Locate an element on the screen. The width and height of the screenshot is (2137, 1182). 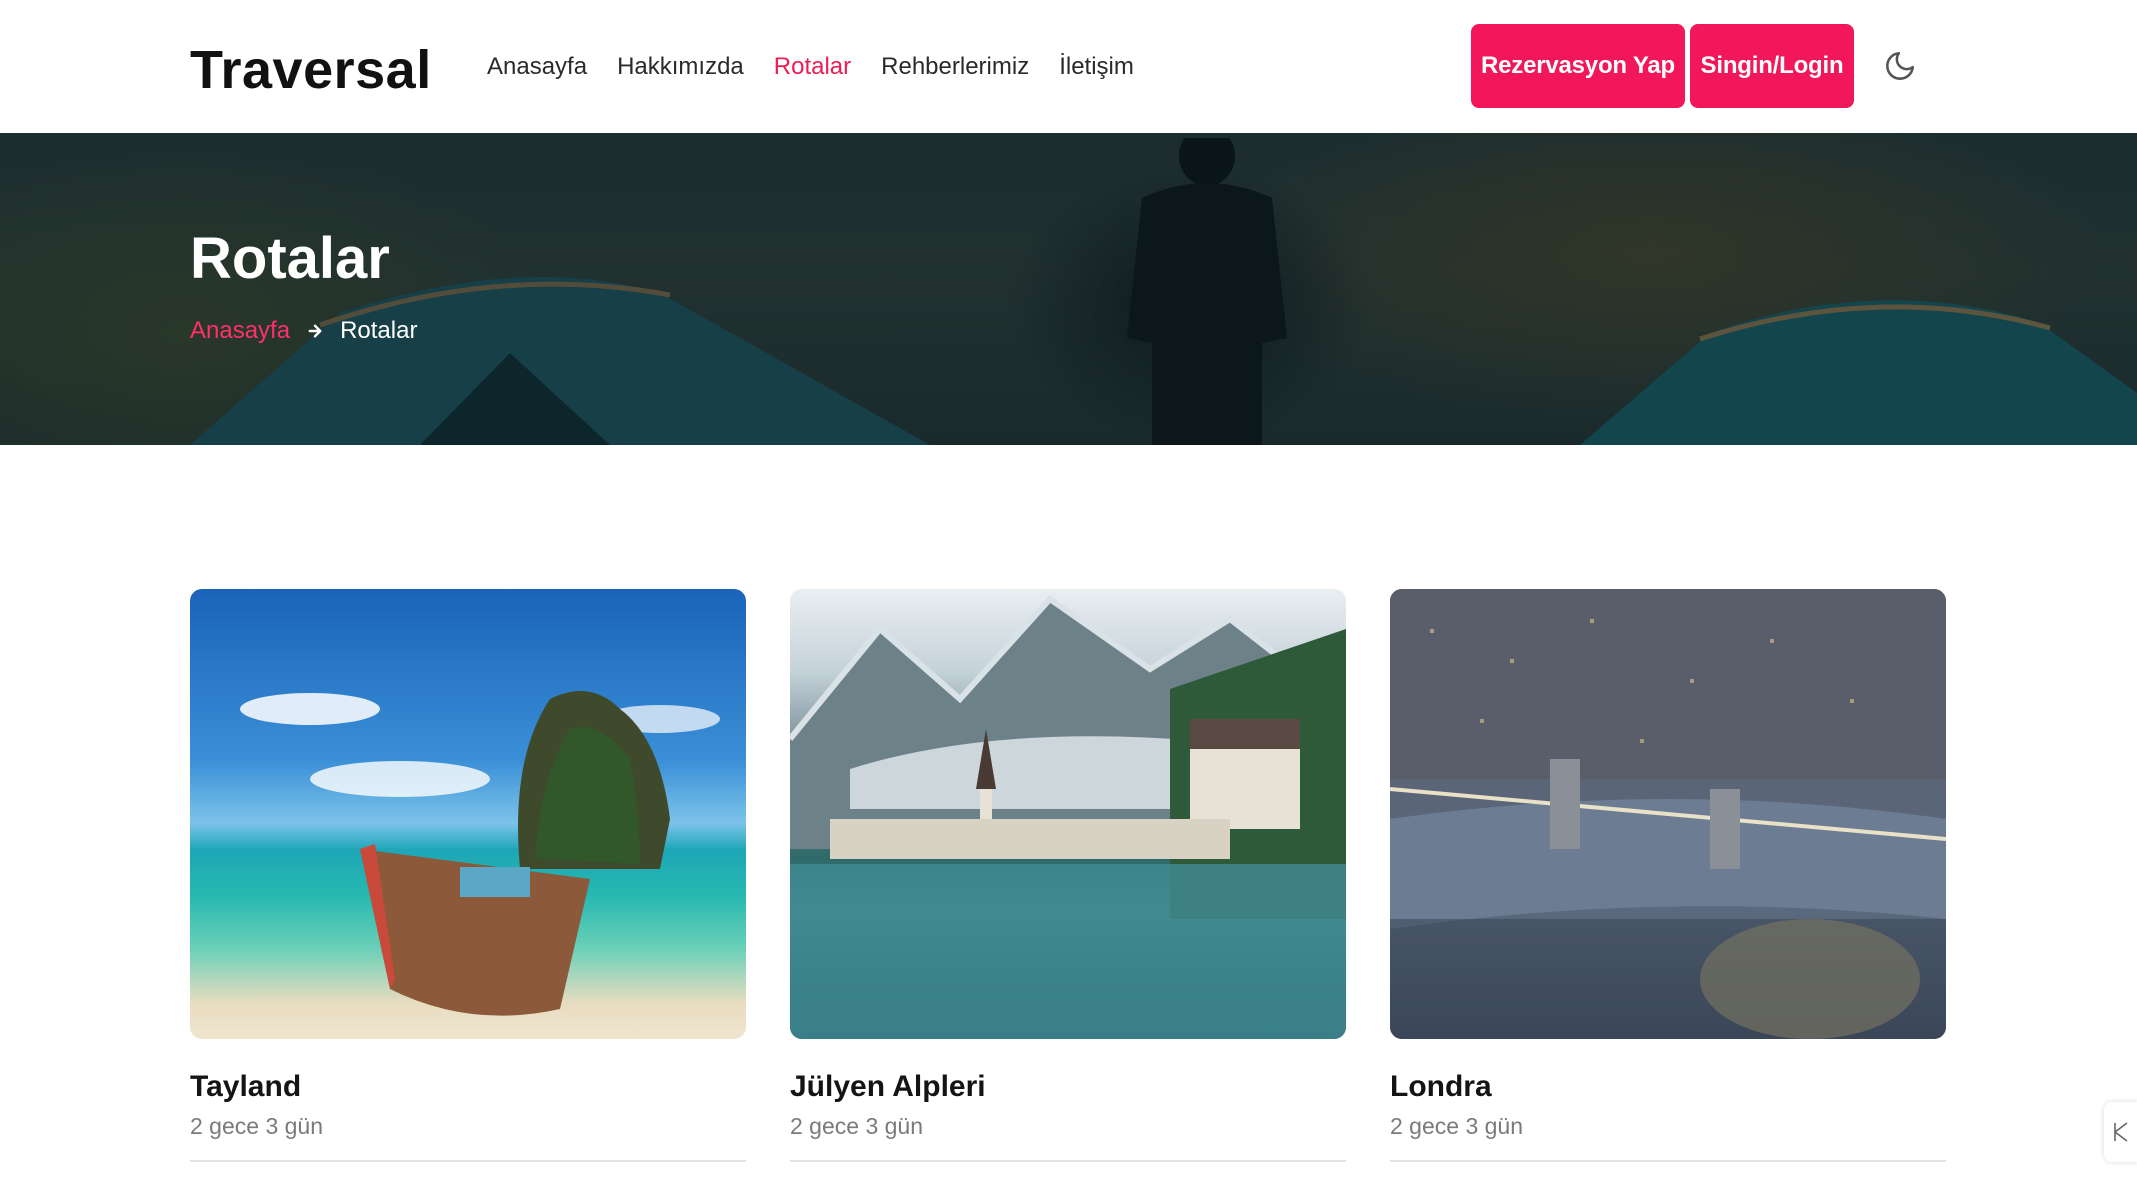
breadcrumb-current: Rotalar is located at coordinates (379, 330).